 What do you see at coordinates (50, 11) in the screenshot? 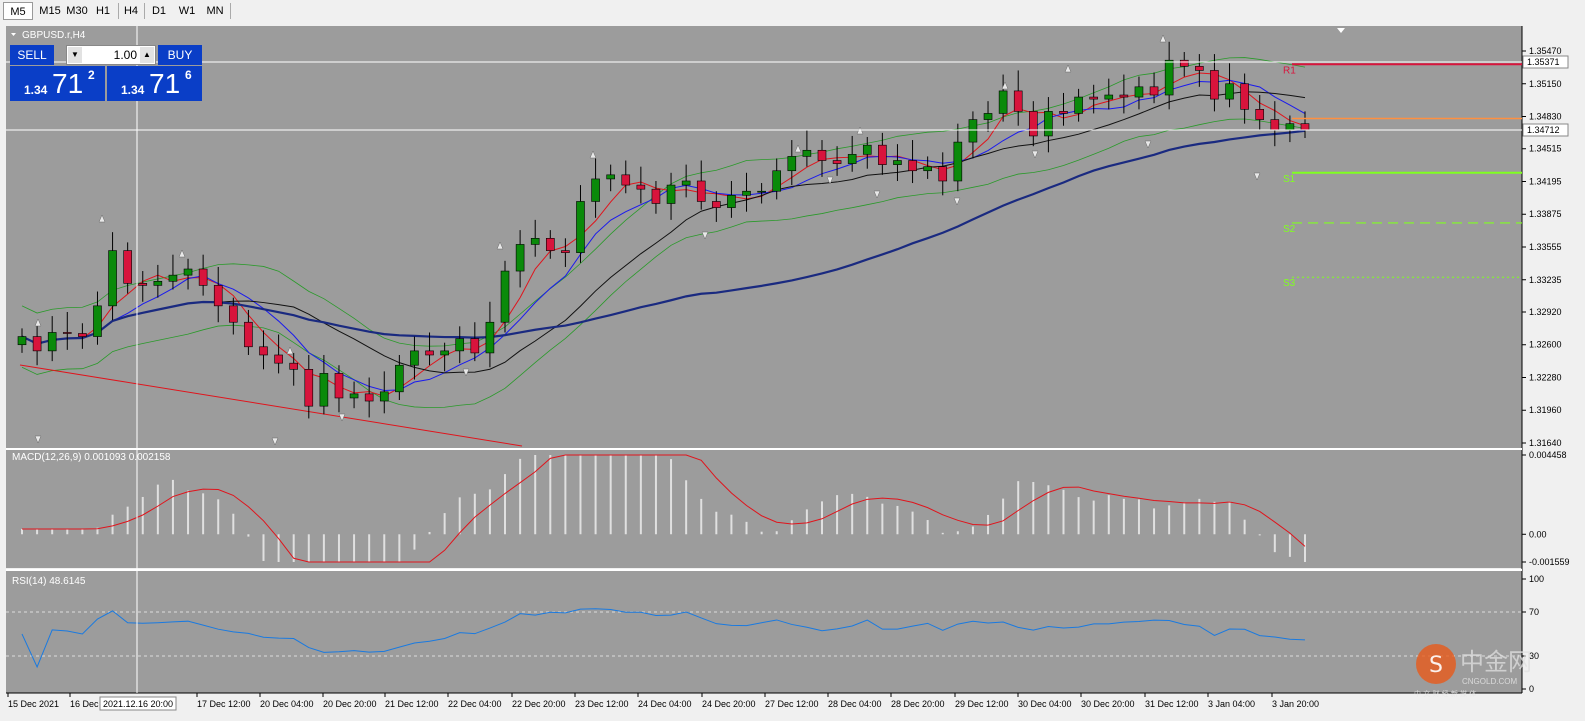
I see `tf-m15-button: M15` at bounding box center [50, 11].